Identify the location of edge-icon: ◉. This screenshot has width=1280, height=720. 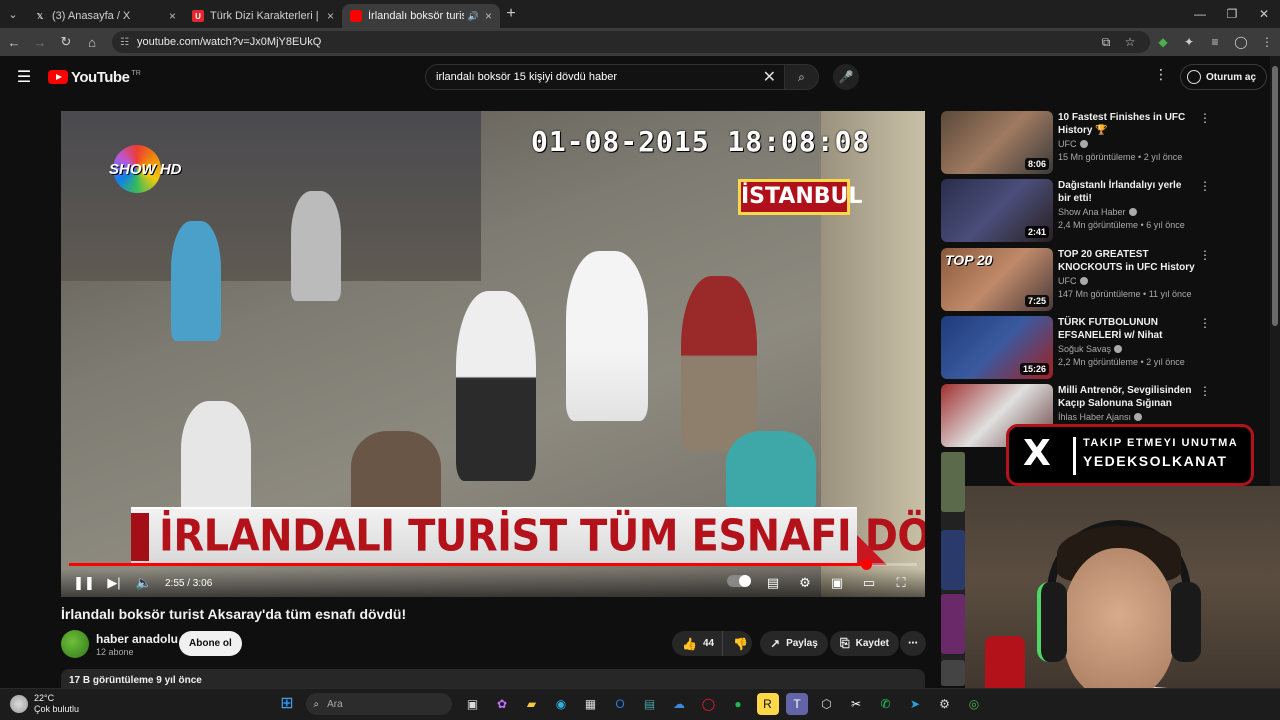
(561, 704).